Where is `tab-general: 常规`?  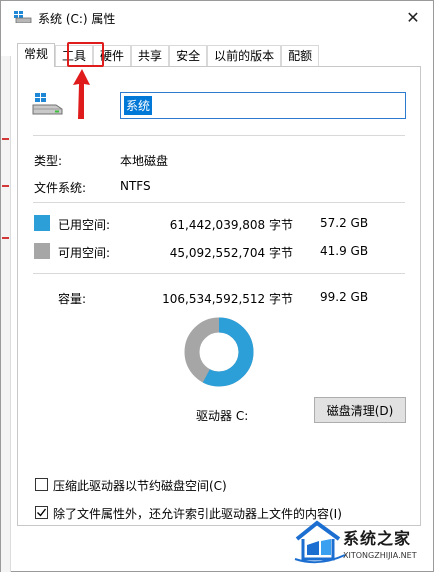
tab-general: 常规 is located at coordinates (36, 55).